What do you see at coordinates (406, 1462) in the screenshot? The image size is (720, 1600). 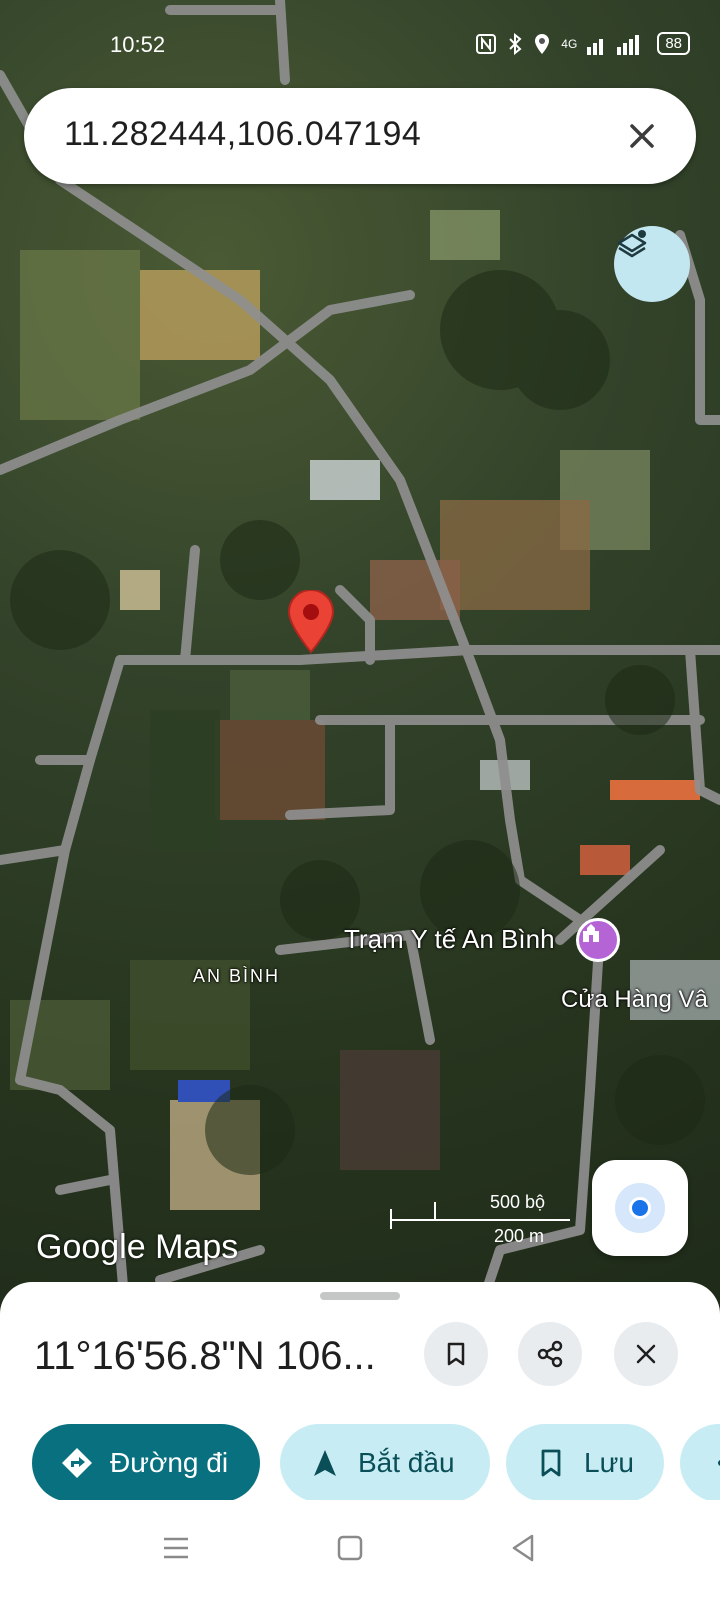 I see `start-label: Bắt đầu` at bounding box center [406, 1462].